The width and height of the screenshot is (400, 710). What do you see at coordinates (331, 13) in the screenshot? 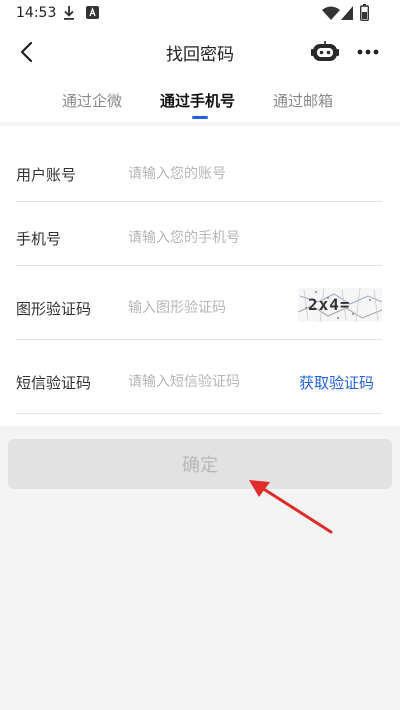
I see `wifi-icon` at bounding box center [331, 13].